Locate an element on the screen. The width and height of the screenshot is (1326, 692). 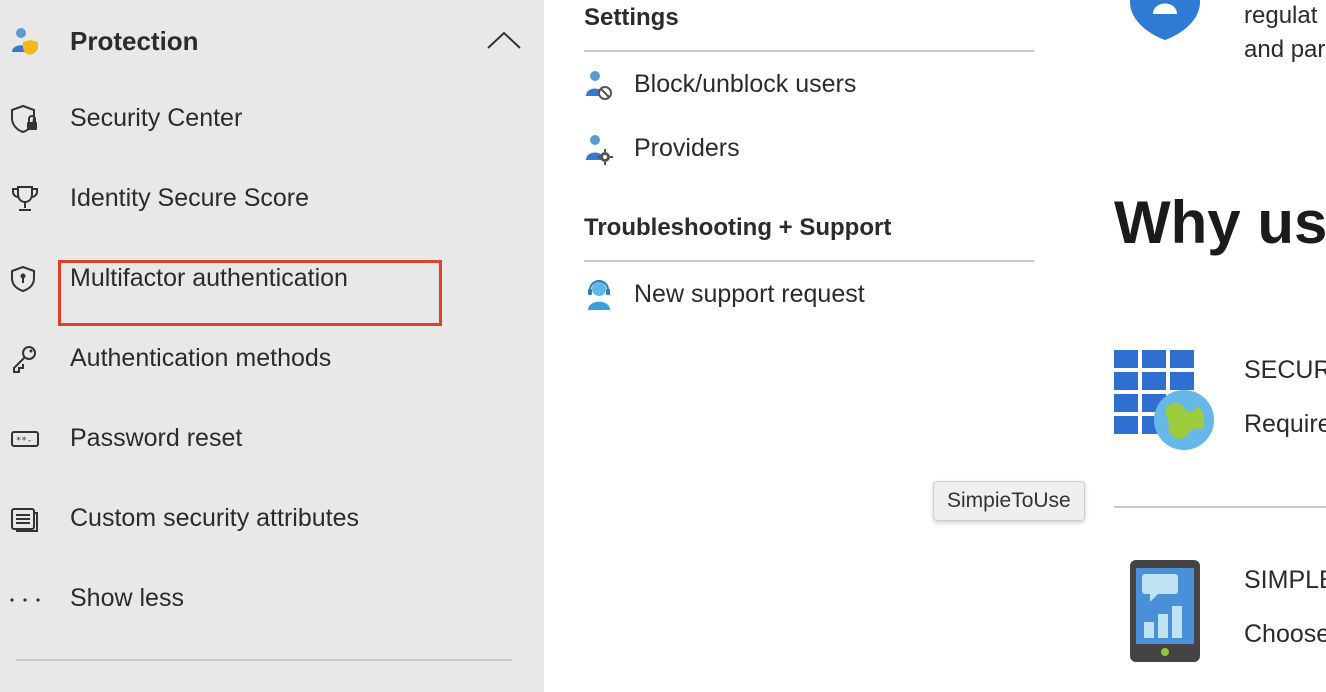
hero-text-line-2: and par is located at coordinates (1285, 49).